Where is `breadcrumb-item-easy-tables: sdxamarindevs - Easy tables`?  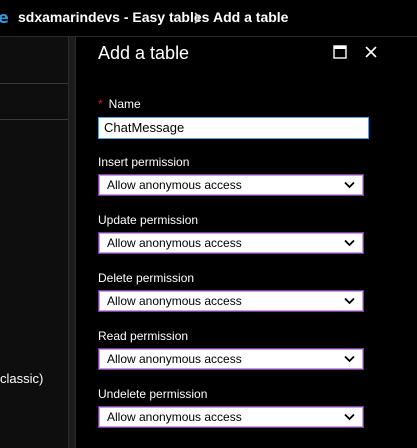 breadcrumb-item-easy-tables: sdxamarindevs - Easy tables is located at coordinates (113, 17).